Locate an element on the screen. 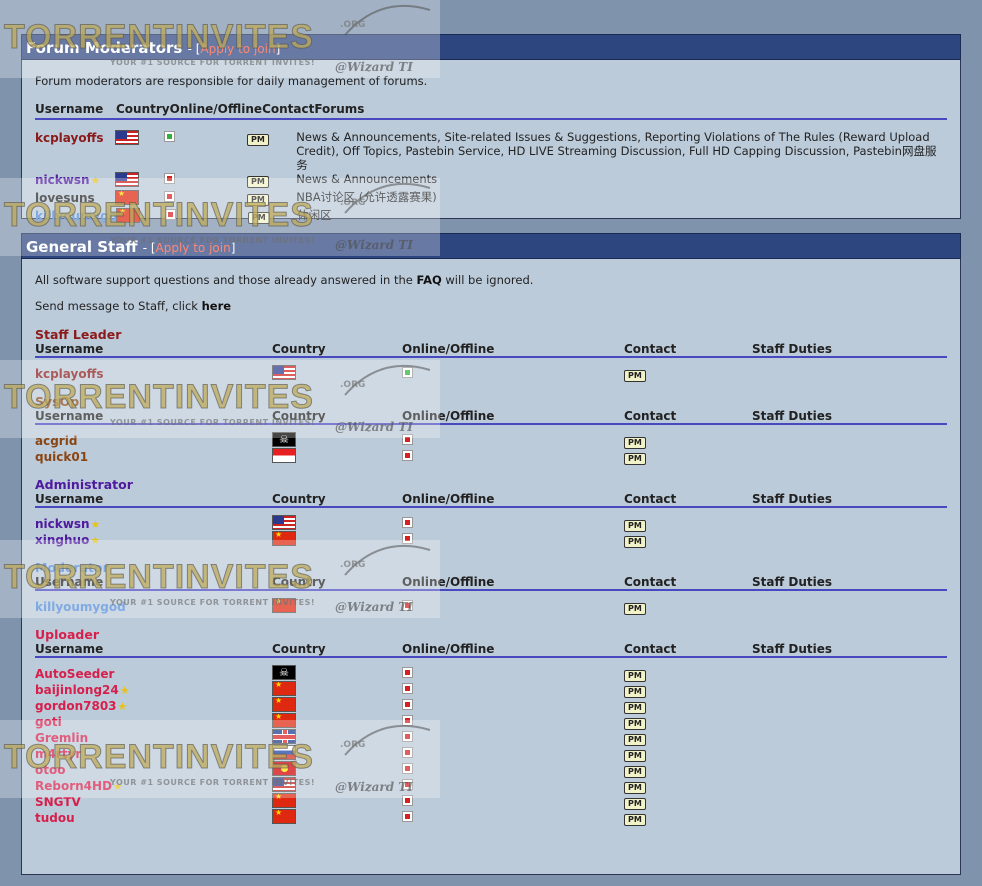  col-header: Staff Duties is located at coordinates (792, 649).